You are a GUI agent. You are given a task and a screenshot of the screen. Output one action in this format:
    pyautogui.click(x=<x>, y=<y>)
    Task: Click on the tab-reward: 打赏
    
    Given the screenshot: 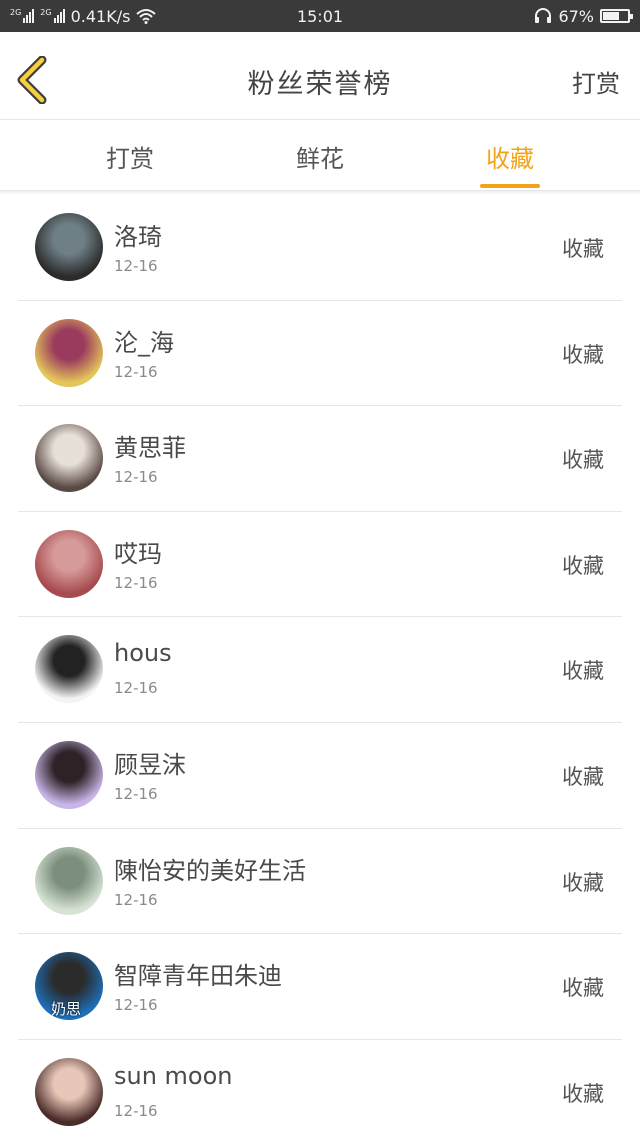 What is the action you would take?
    pyautogui.click(x=130, y=165)
    